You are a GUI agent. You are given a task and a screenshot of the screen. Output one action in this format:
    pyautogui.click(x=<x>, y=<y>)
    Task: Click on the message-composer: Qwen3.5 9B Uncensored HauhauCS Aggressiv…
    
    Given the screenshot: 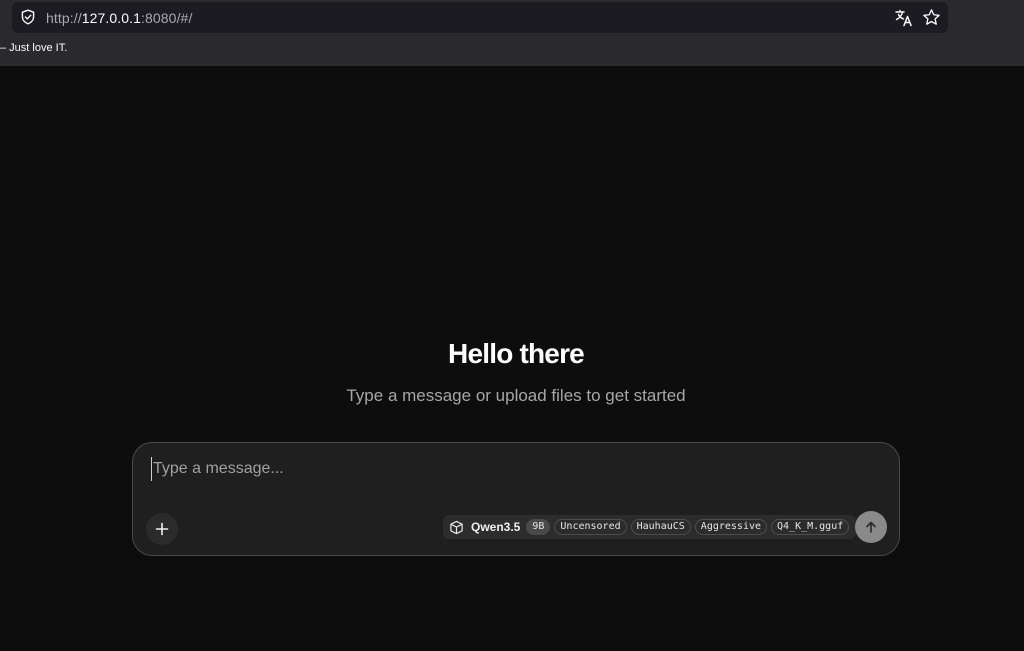 What is the action you would take?
    pyautogui.click(x=516, y=499)
    